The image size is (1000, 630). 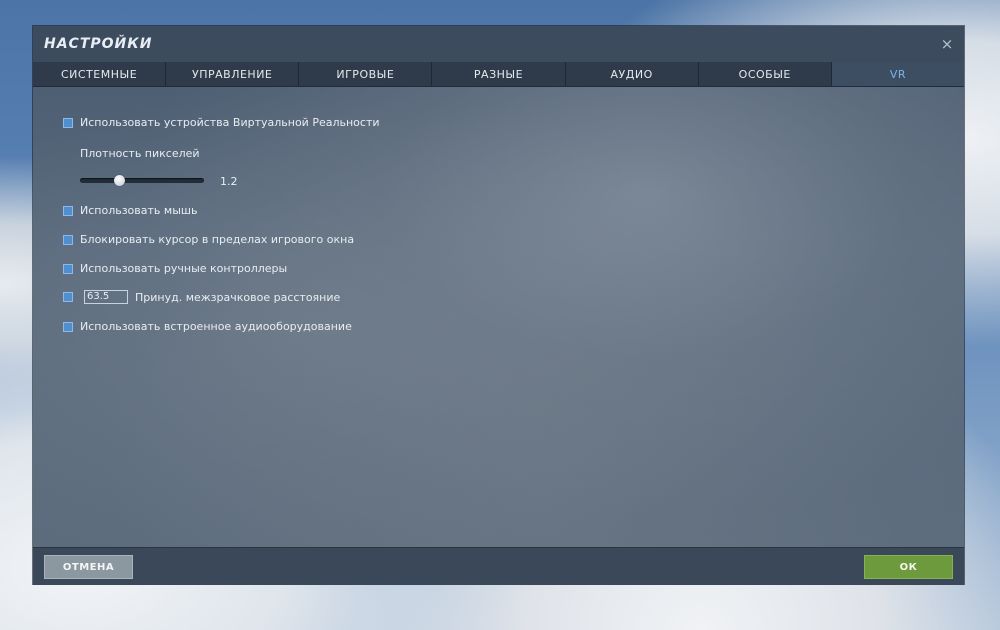 I want to click on hand-controllers-checkbox, so click(x=68, y=268).